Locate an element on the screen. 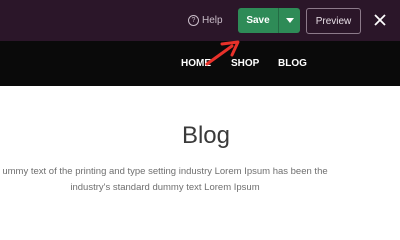  close-button is located at coordinates (380, 20).